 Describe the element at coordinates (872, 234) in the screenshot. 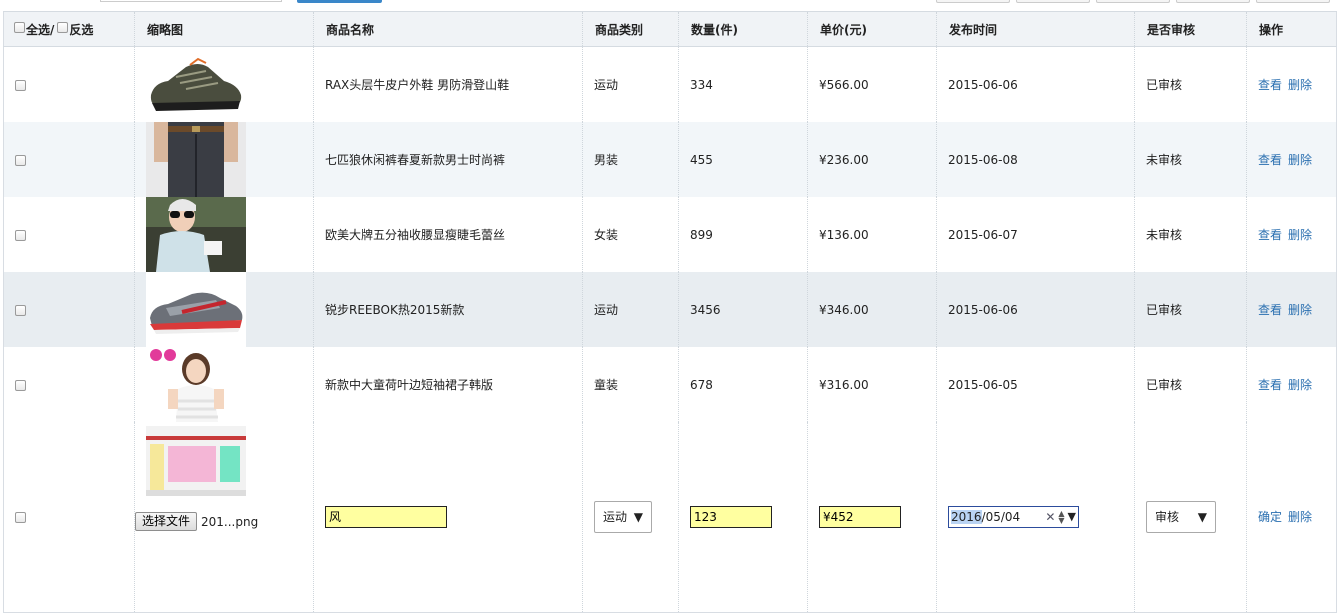

I see `product-price: ¥136.00` at that location.